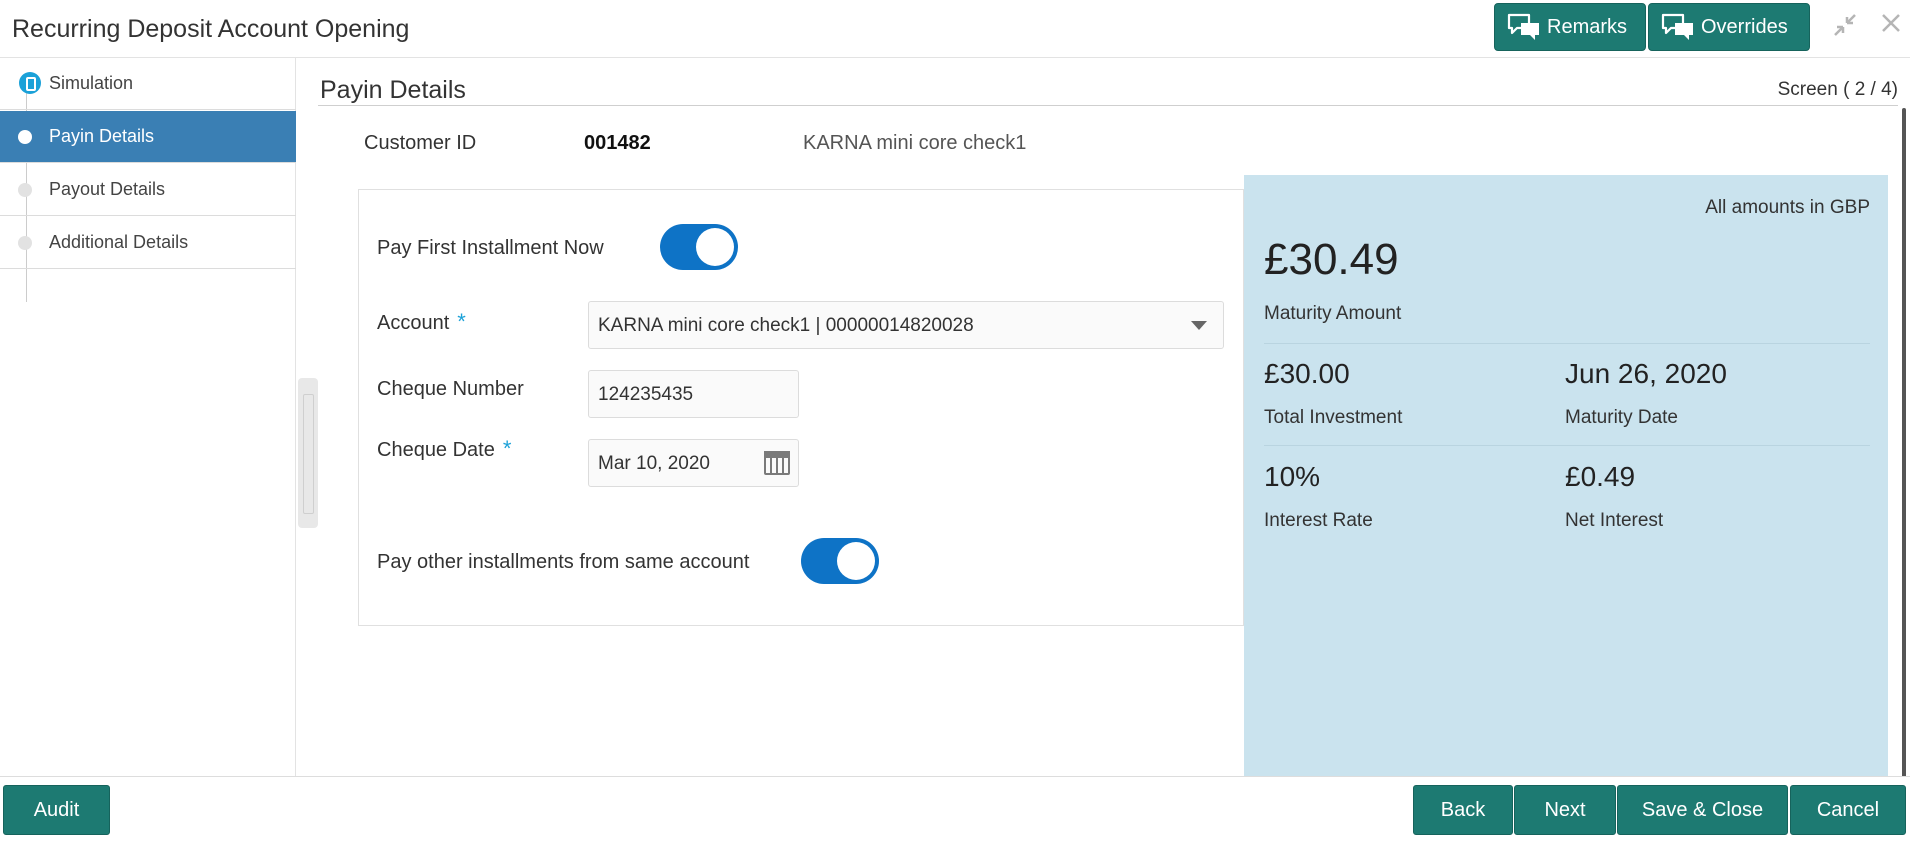 The width and height of the screenshot is (1910, 843). Describe the element at coordinates (211, 29) in the screenshot. I see `app-title: Recurring Deposit Account Opening` at that location.